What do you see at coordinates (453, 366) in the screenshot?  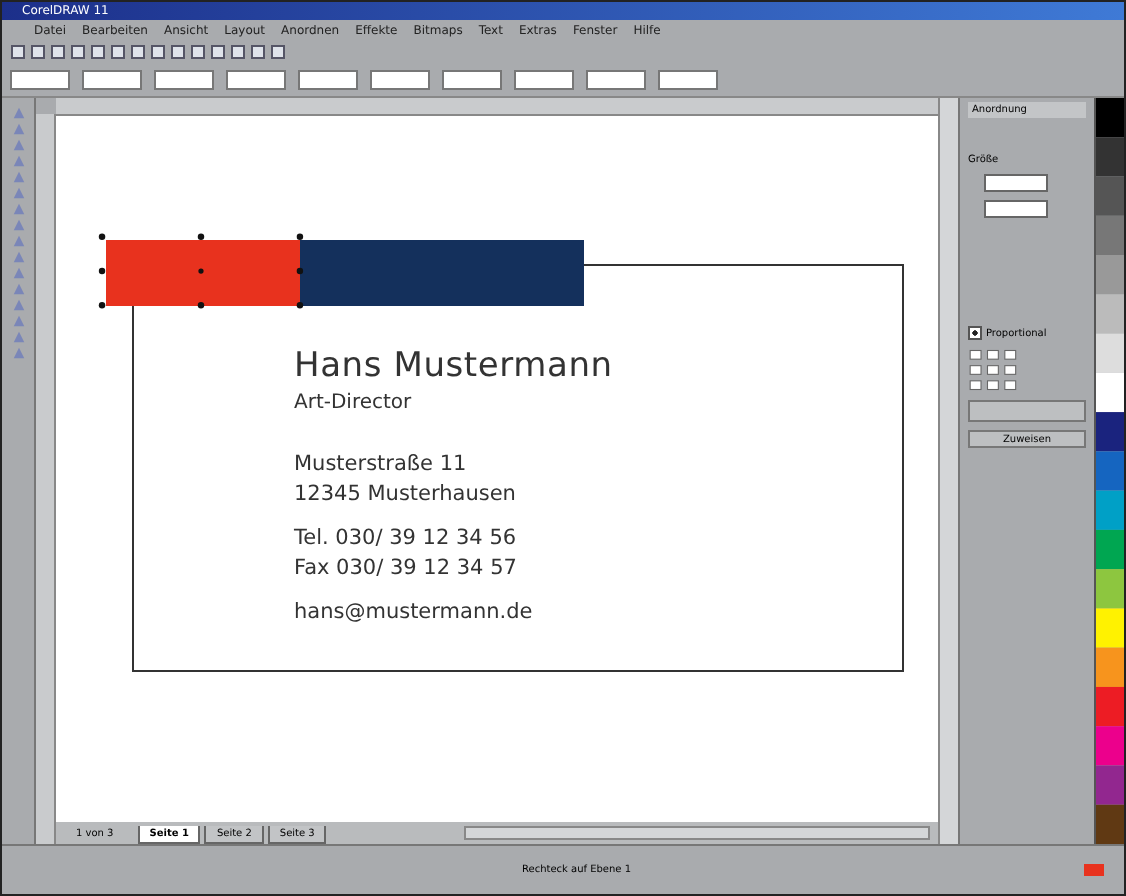 I see `card-name: Hans Mustermann` at bounding box center [453, 366].